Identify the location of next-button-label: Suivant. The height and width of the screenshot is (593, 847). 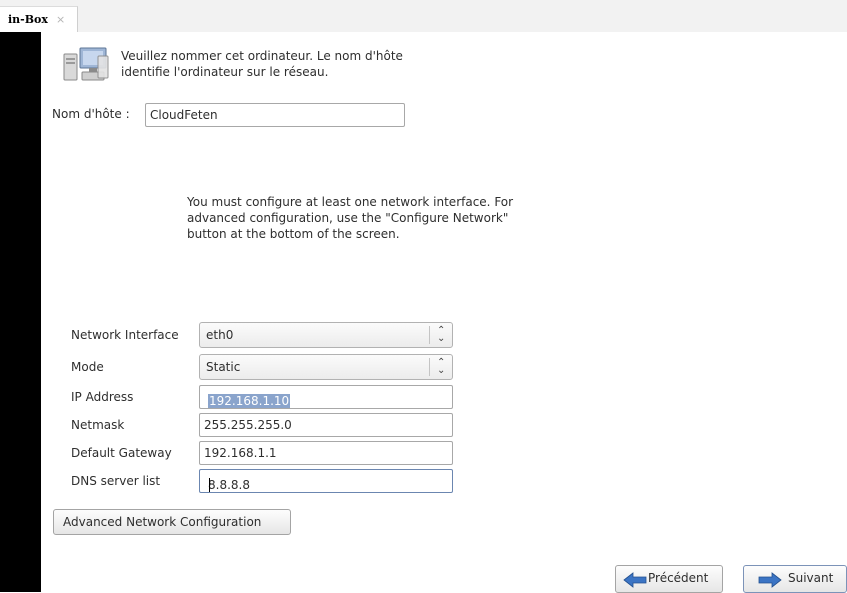
(811, 578).